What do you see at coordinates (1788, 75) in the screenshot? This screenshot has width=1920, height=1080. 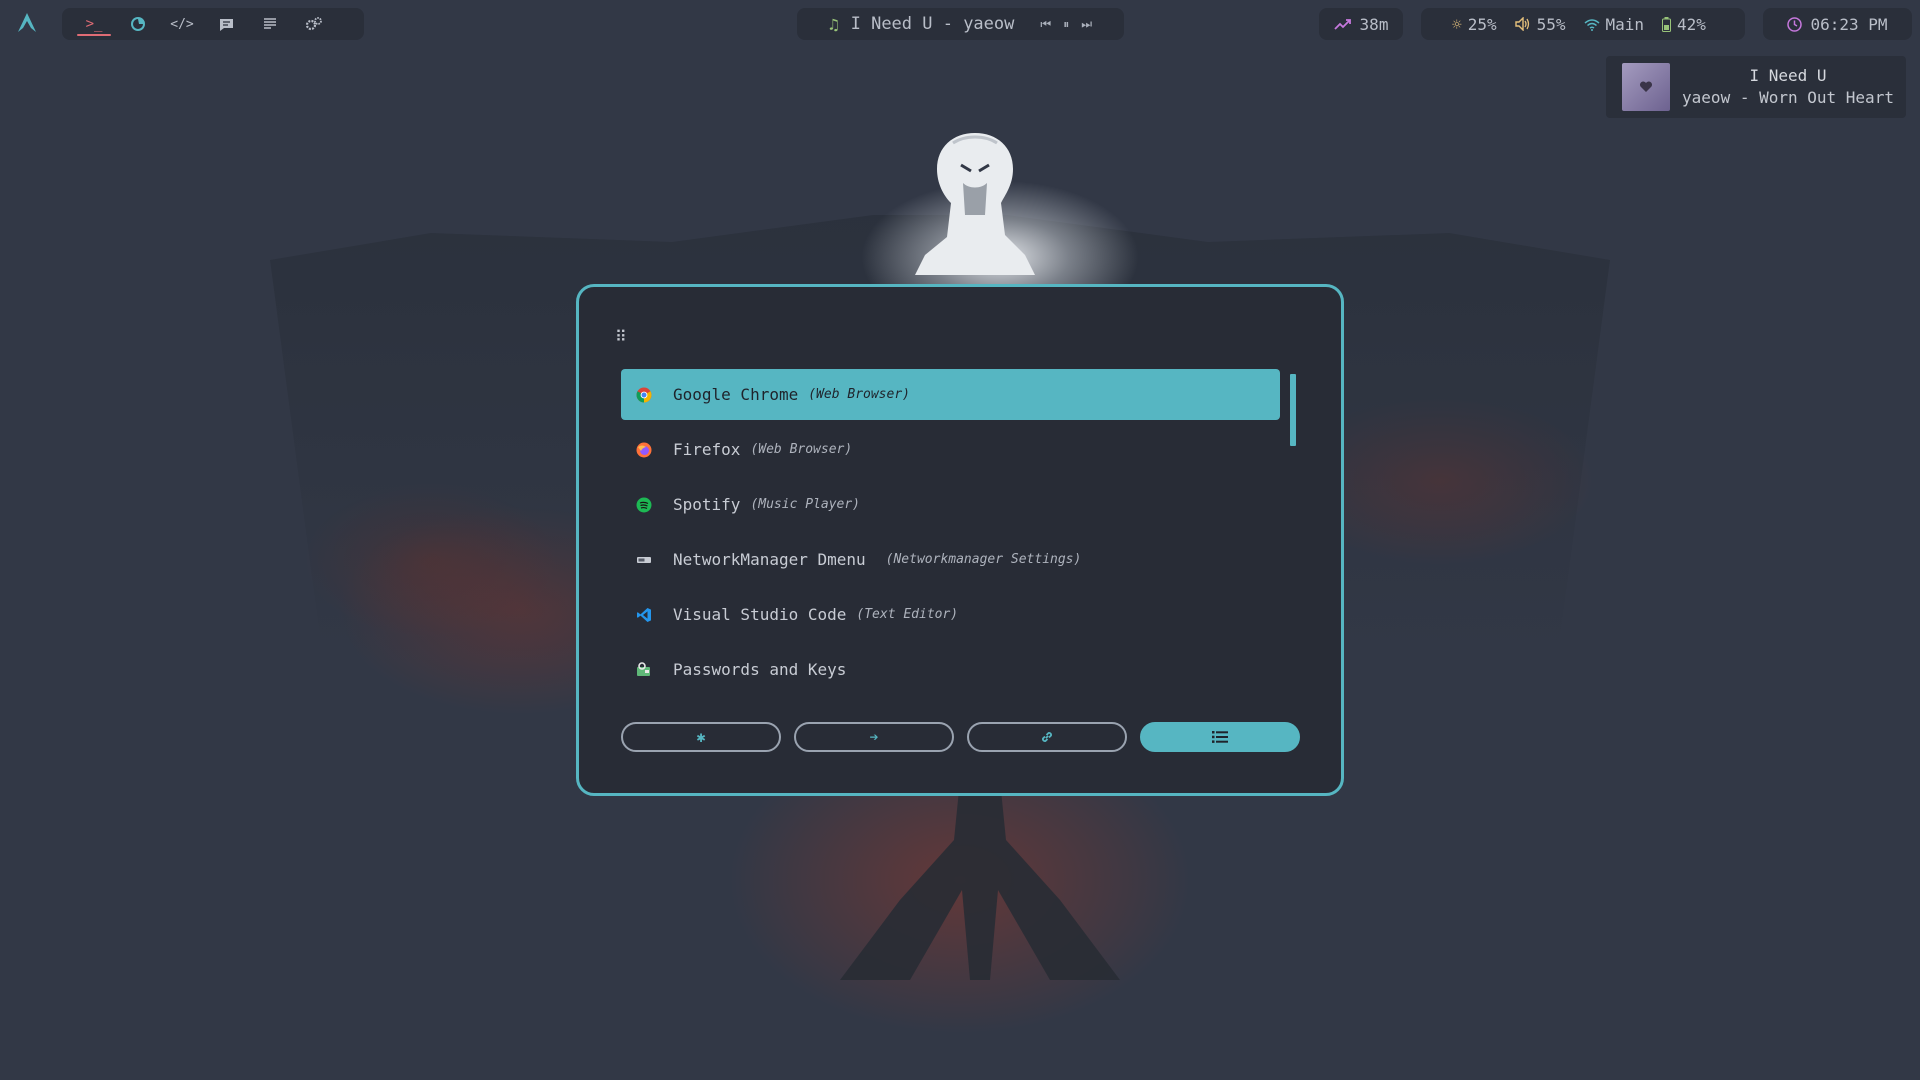 I see `notification-title: I Need U` at bounding box center [1788, 75].